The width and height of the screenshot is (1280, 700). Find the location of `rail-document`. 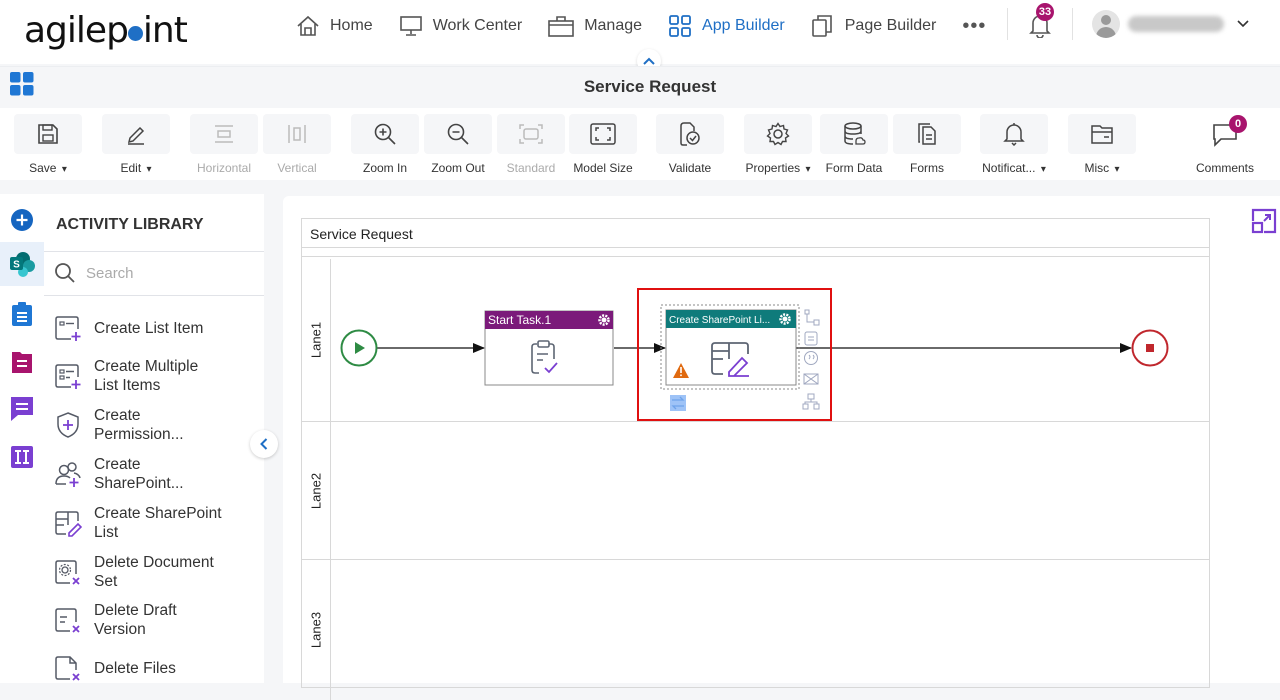

rail-document is located at coordinates (22, 362).